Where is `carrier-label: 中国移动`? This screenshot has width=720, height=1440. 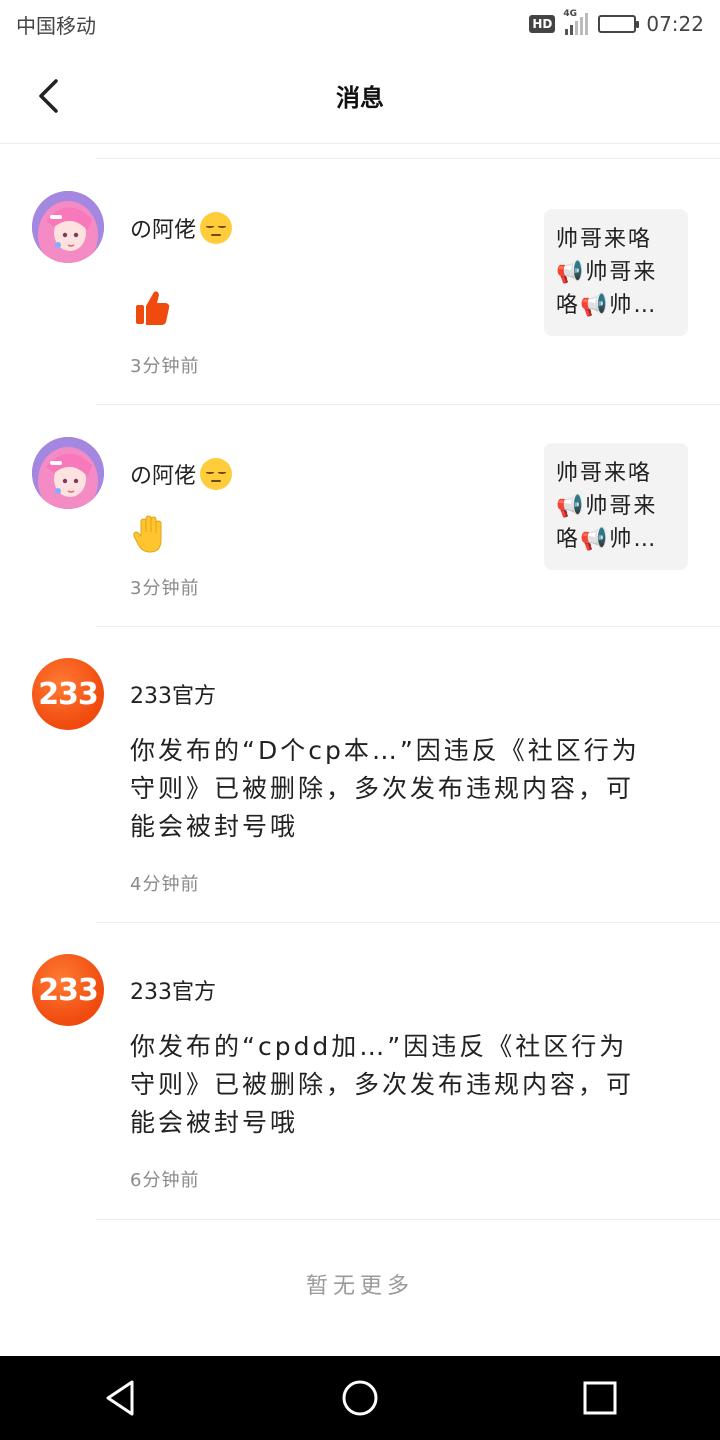 carrier-label: 中国移动 is located at coordinates (56, 25).